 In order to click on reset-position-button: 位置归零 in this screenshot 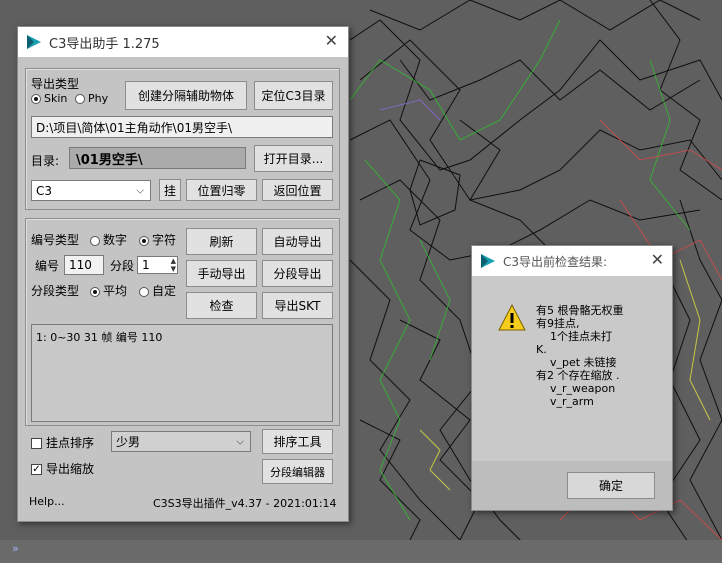, I will do `click(221, 190)`.